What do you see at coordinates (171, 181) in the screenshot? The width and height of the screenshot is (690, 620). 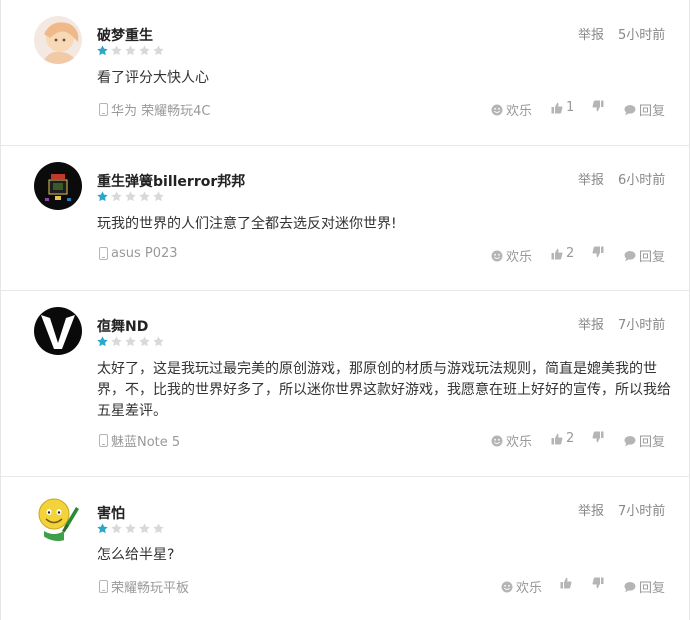 I see `username: 重生弹簧billerror邦邦` at bounding box center [171, 181].